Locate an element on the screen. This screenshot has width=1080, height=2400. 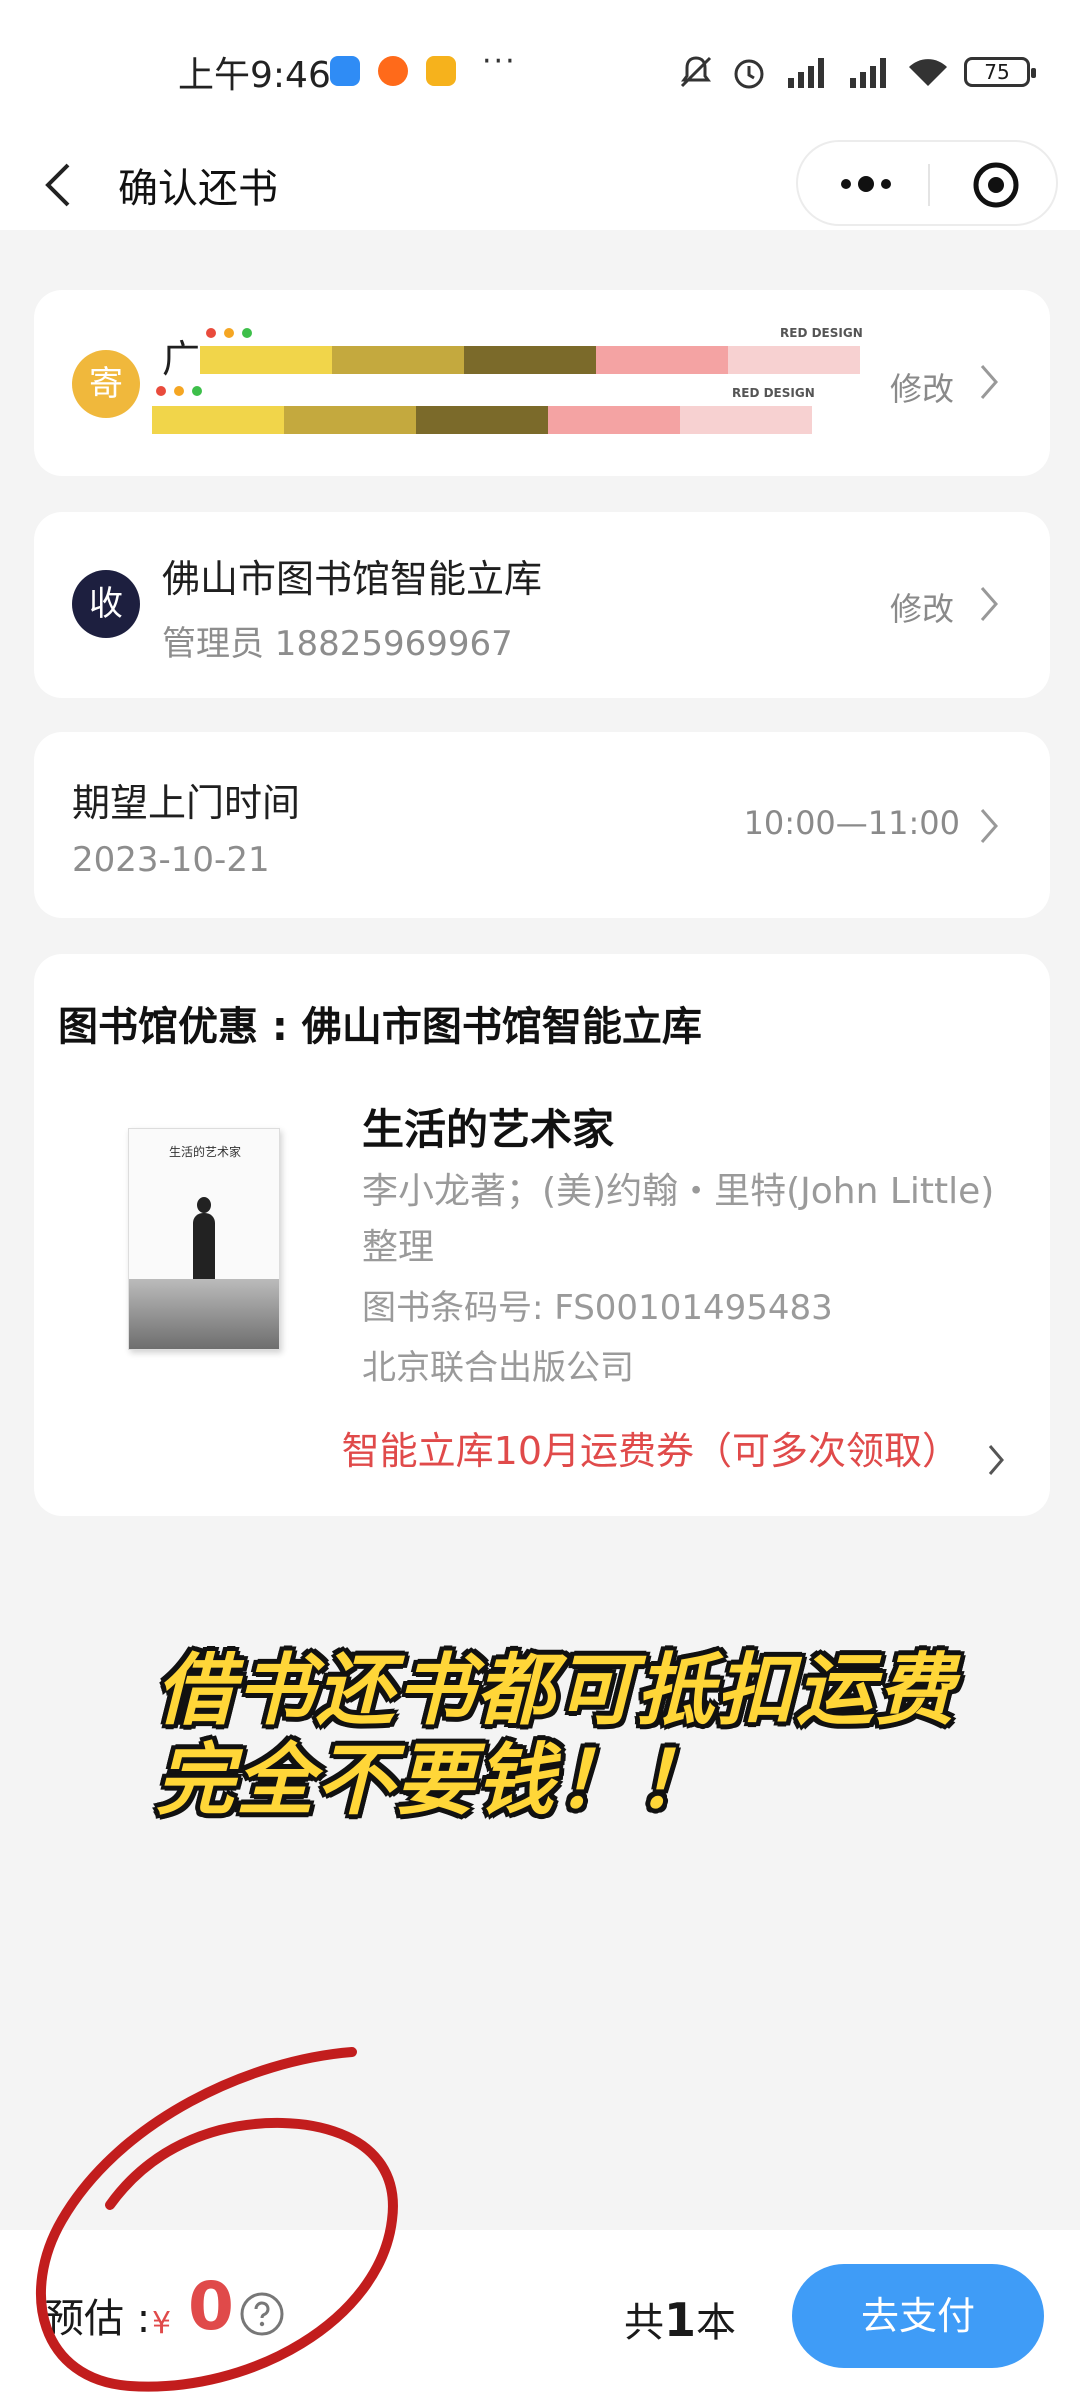
book-cover-image: 生活的艺术家 is located at coordinates (204, 1239).